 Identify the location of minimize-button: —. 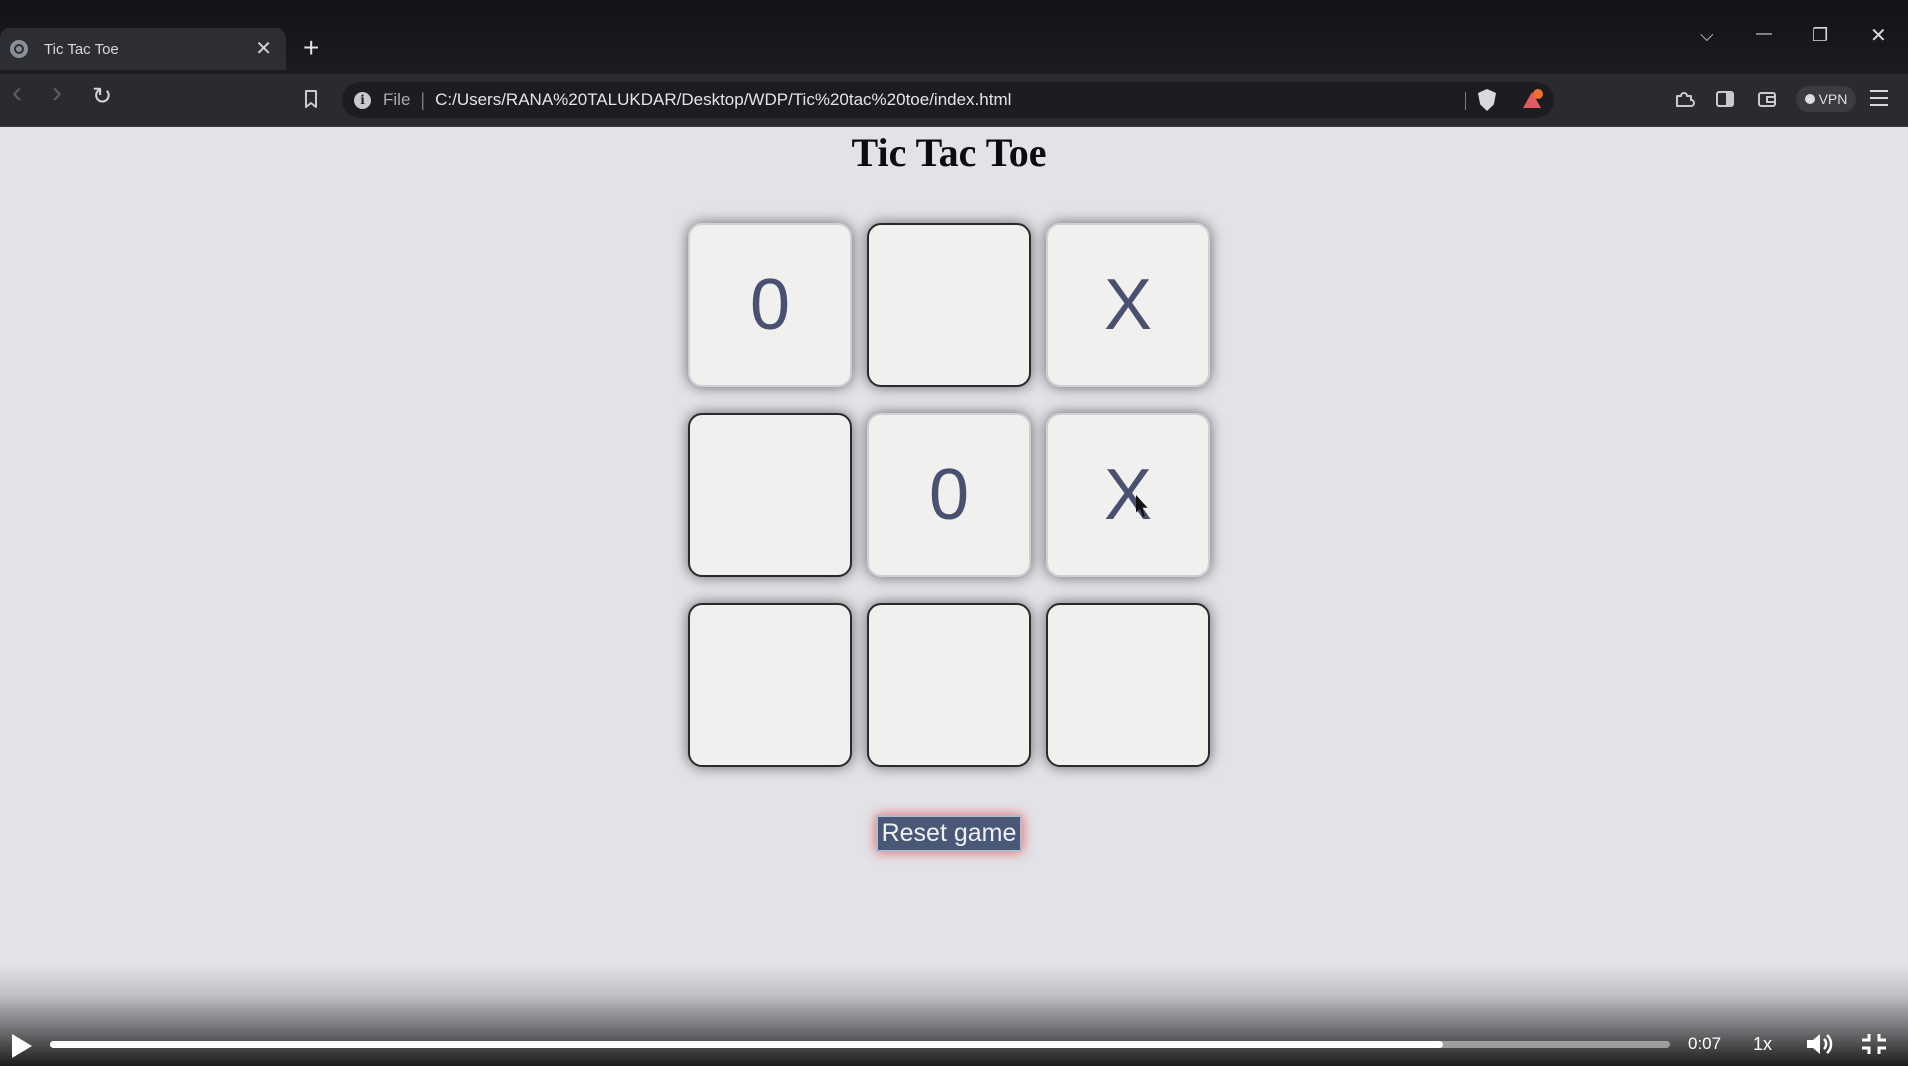
(1764, 34).